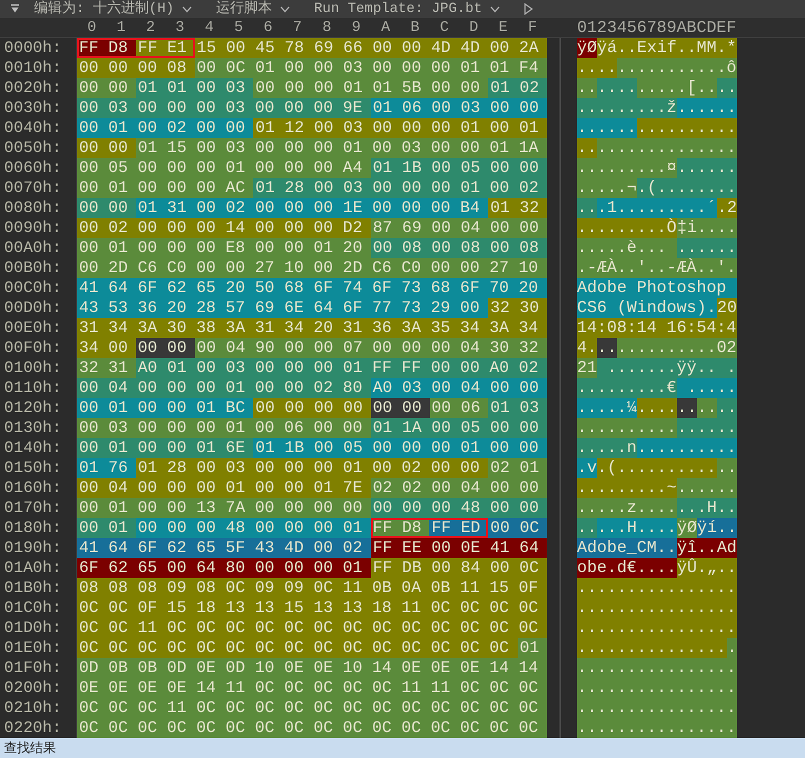 Image resolution: width=805 pixels, height=758 pixels. Describe the element at coordinates (458, 168) in the screenshot. I see `hex-bytes: 01 1B 00 05 00 00` at that location.